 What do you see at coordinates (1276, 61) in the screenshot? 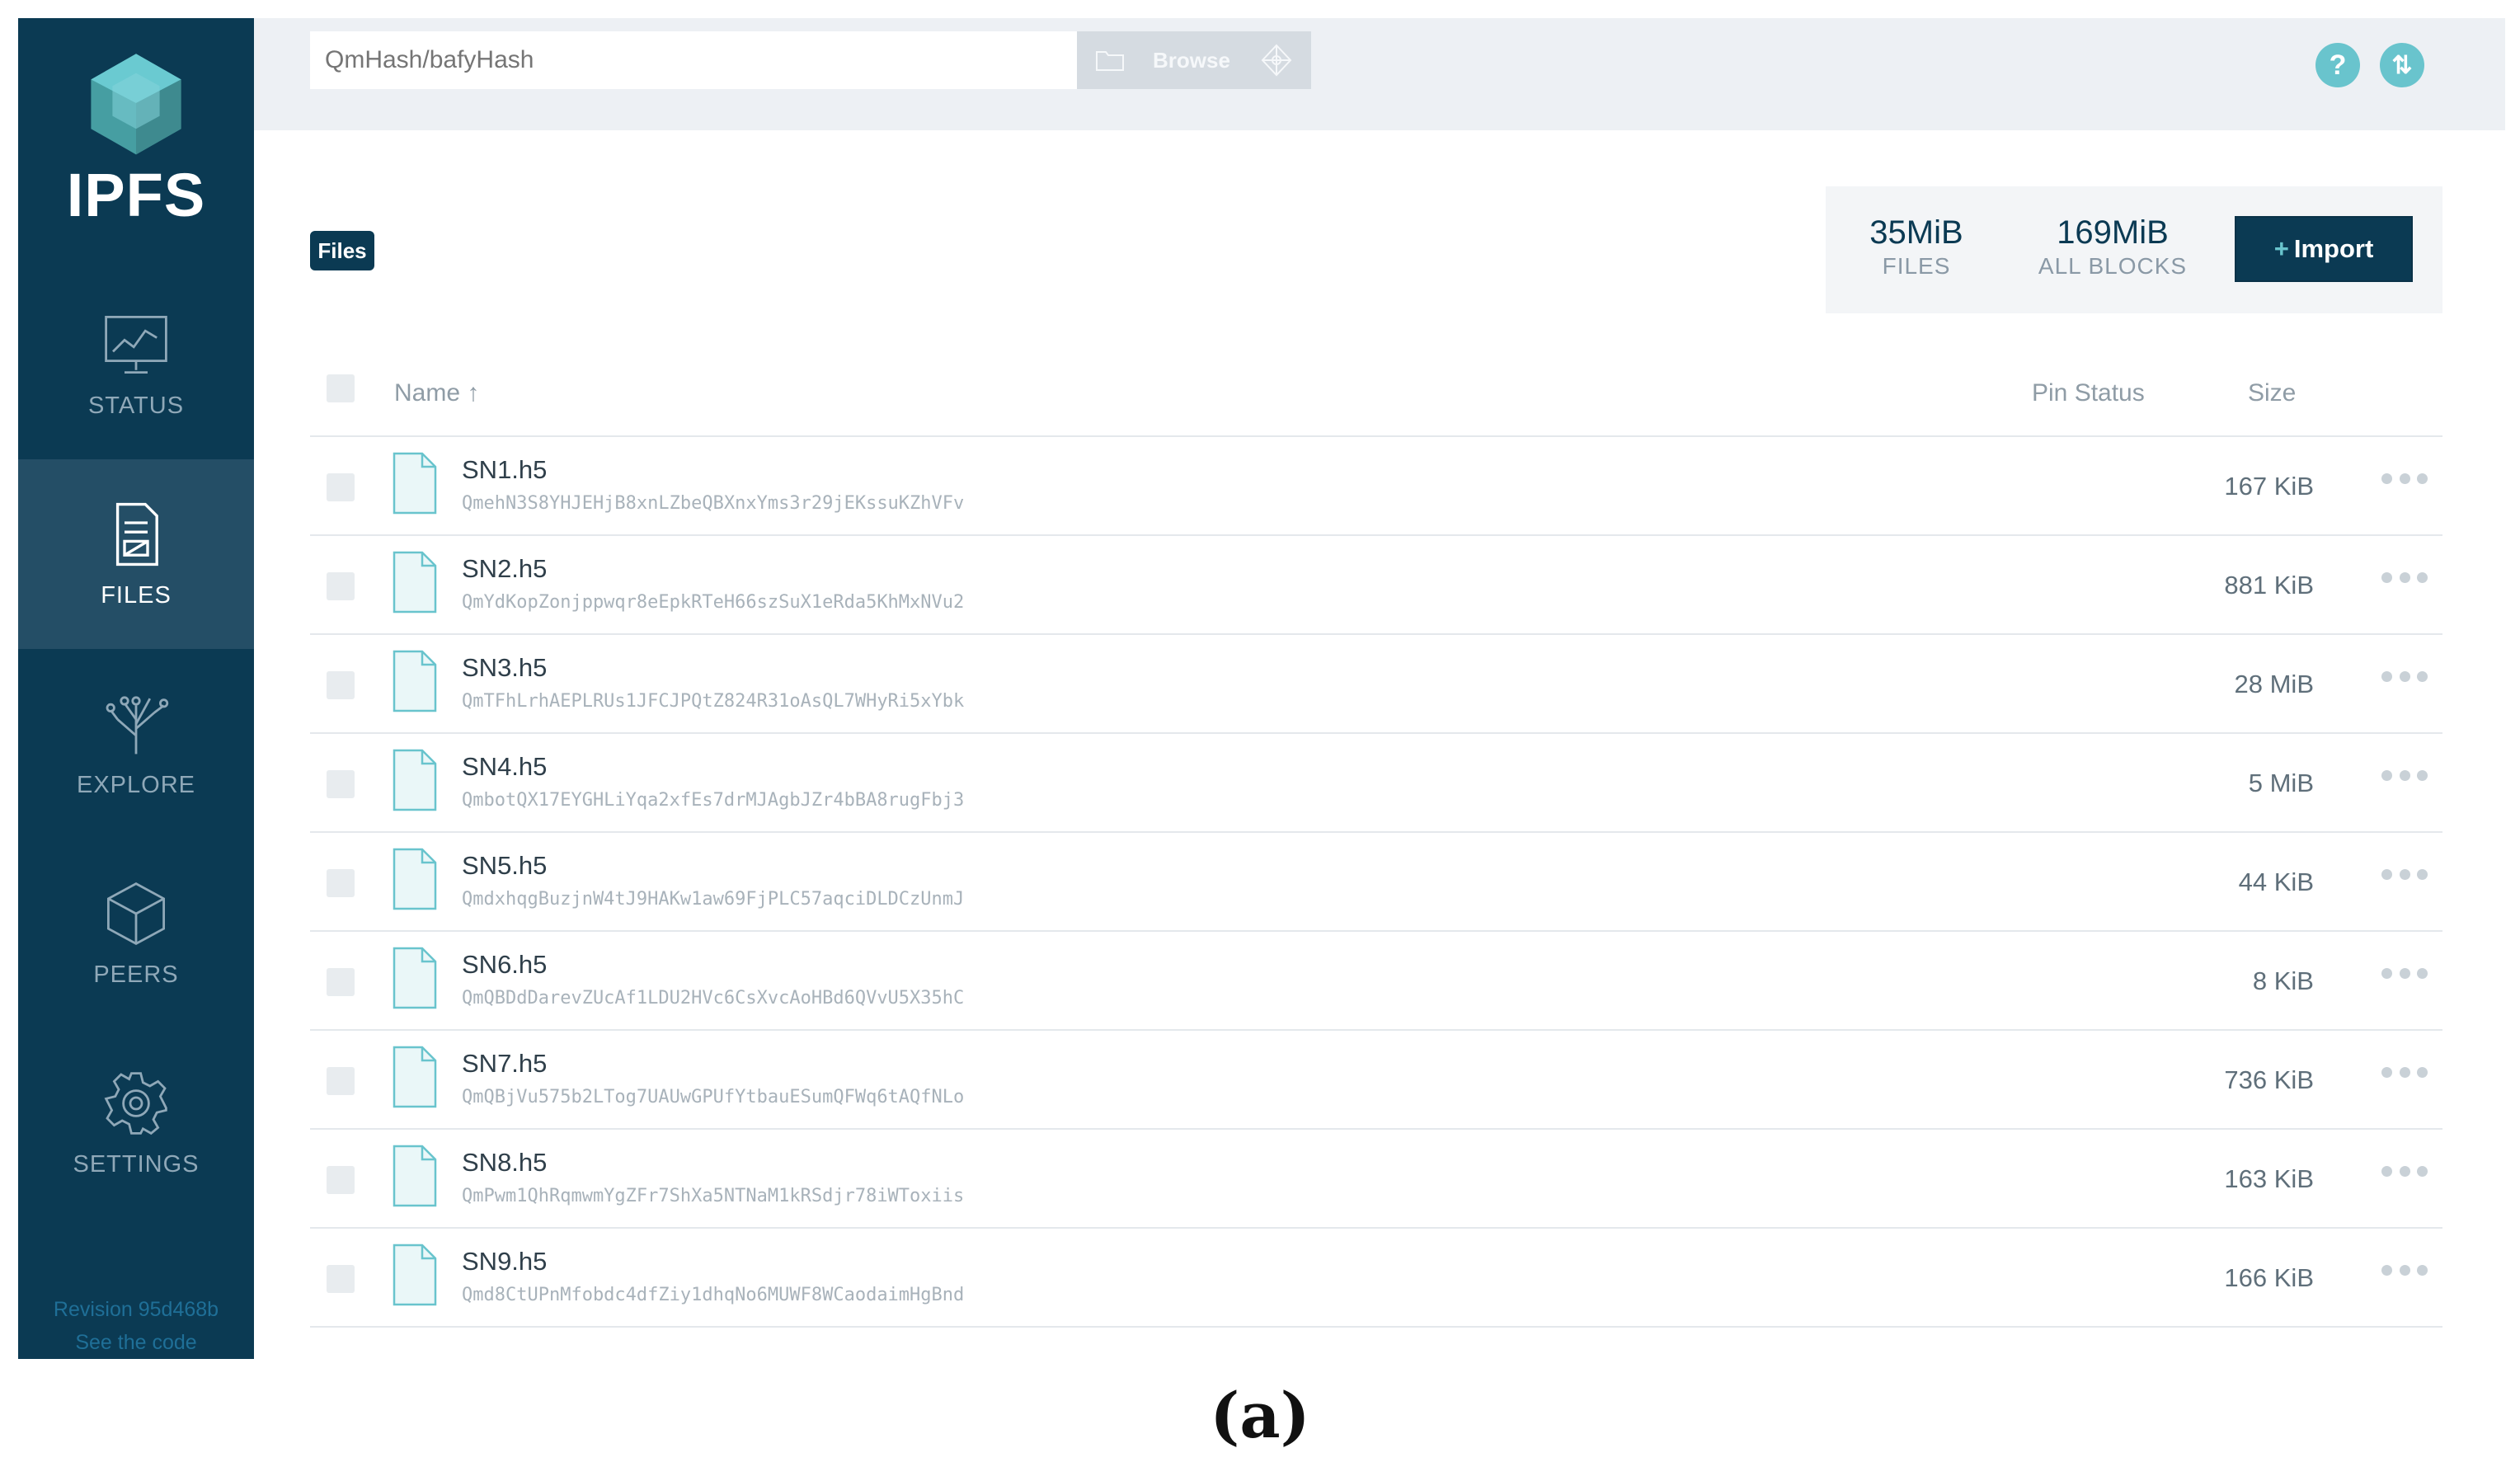
I see `ipfs-network-icon` at bounding box center [1276, 61].